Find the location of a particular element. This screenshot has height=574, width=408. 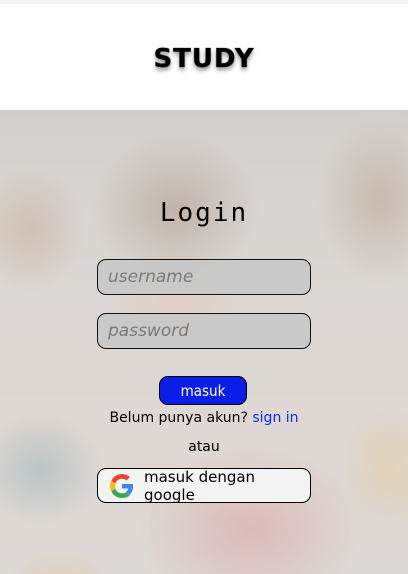

app-logo: STUDY is located at coordinates (204, 59).